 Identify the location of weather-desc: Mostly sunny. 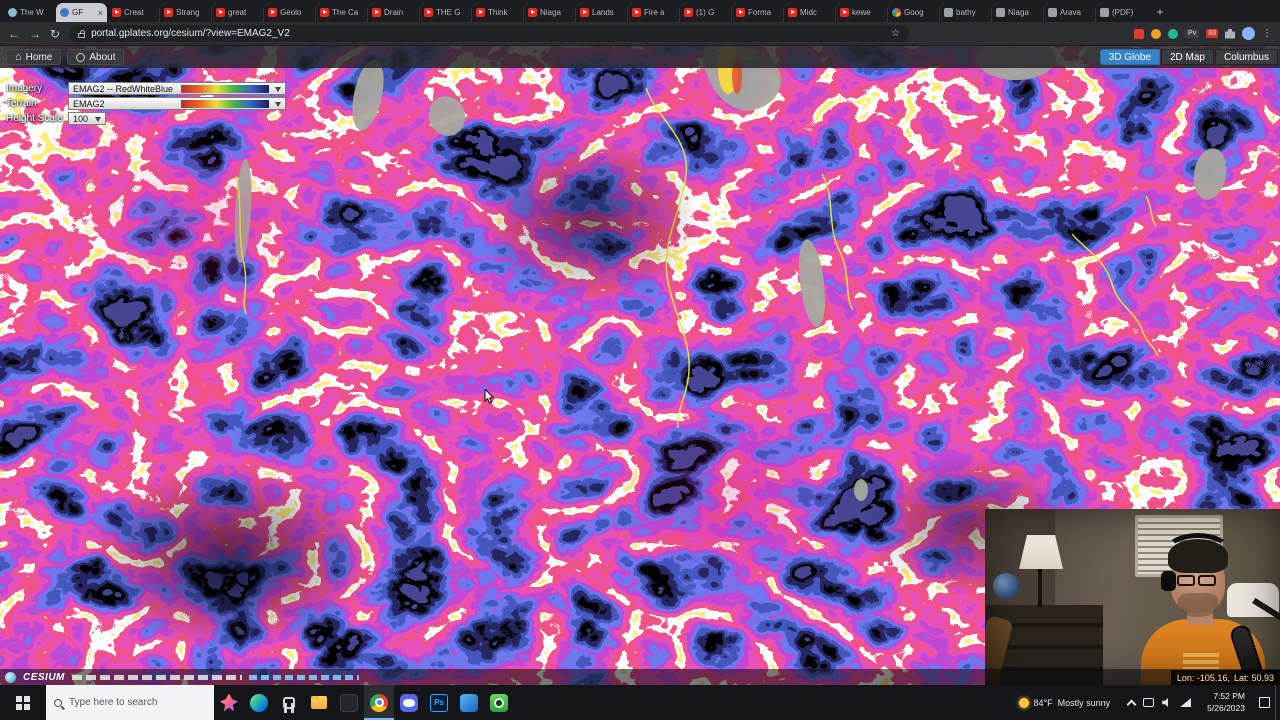
(1084, 702).